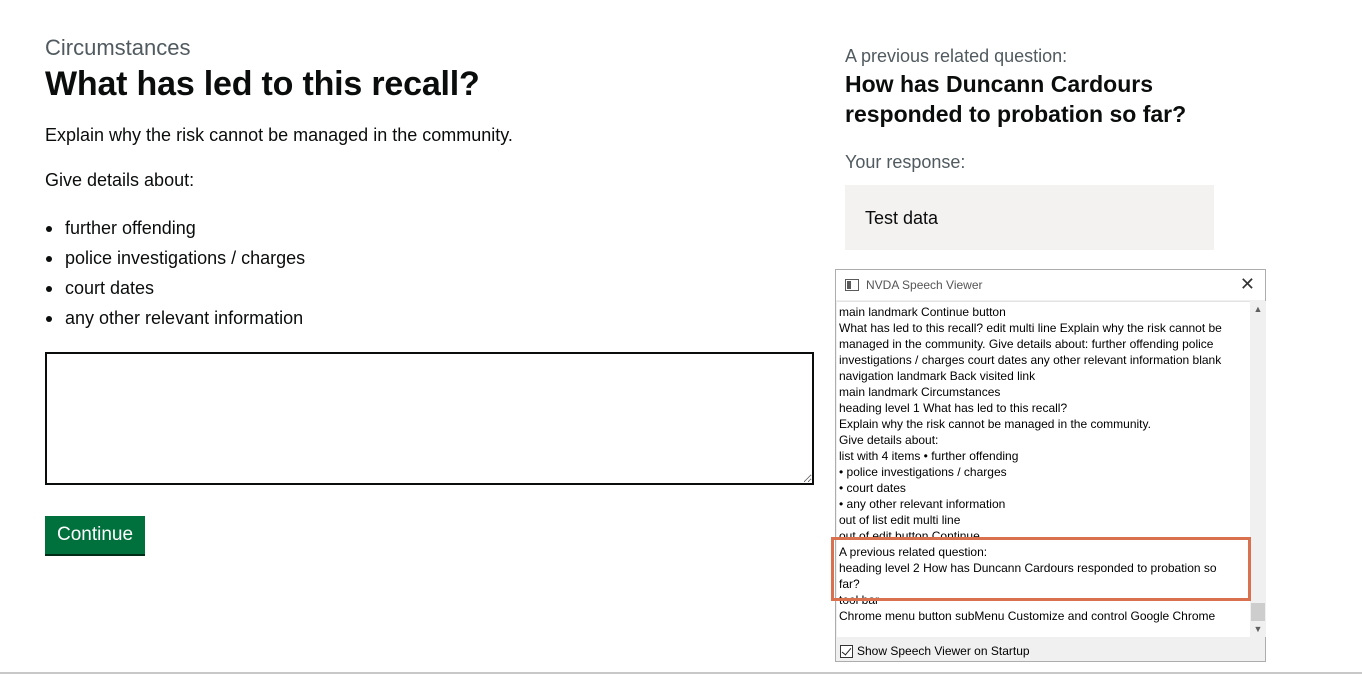 Image resolution: width=1362 pixels, height=674 pixels. Describe the element at coordinates (922, 312) in the screenshot. I see `speech-log-line: main landmark Continue button` at that location.